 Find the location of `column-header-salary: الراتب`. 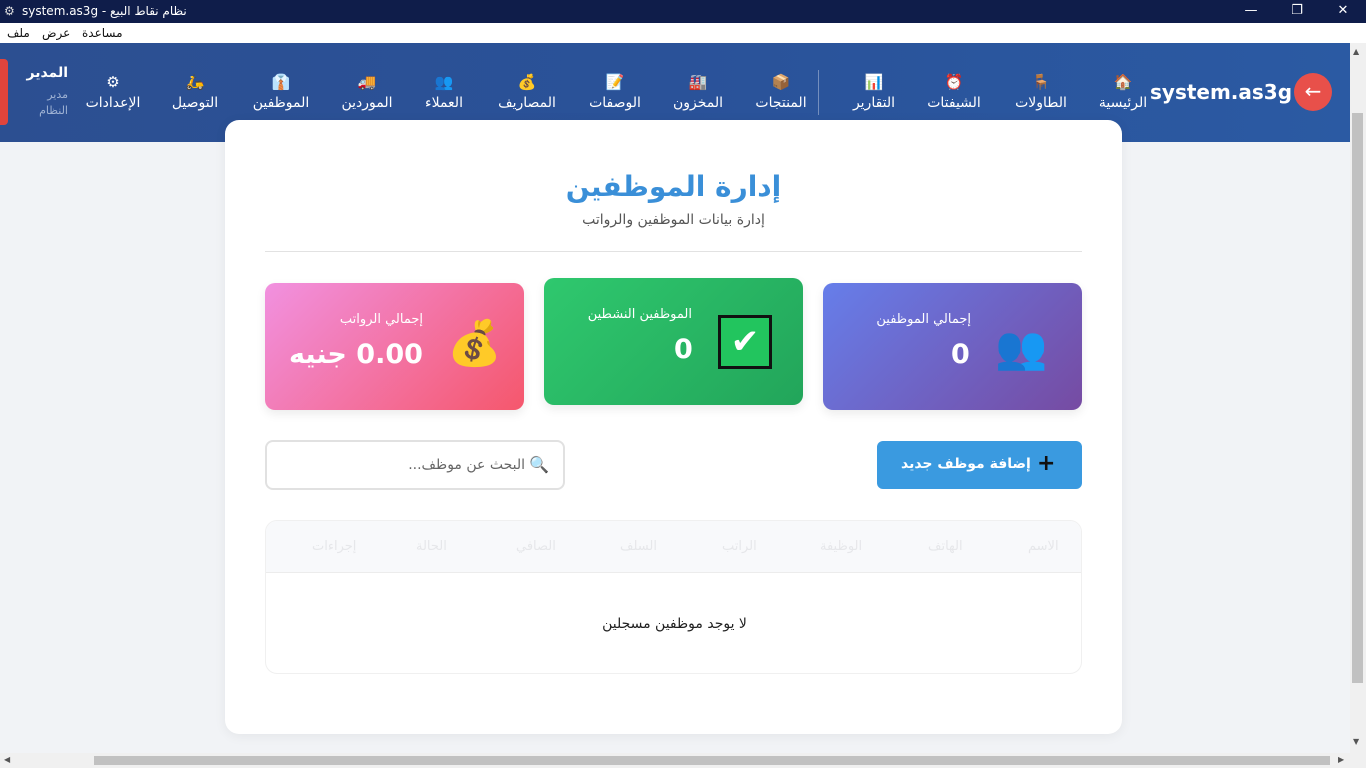

column-header-salary: الراتب is located at coordinates (739, 546).